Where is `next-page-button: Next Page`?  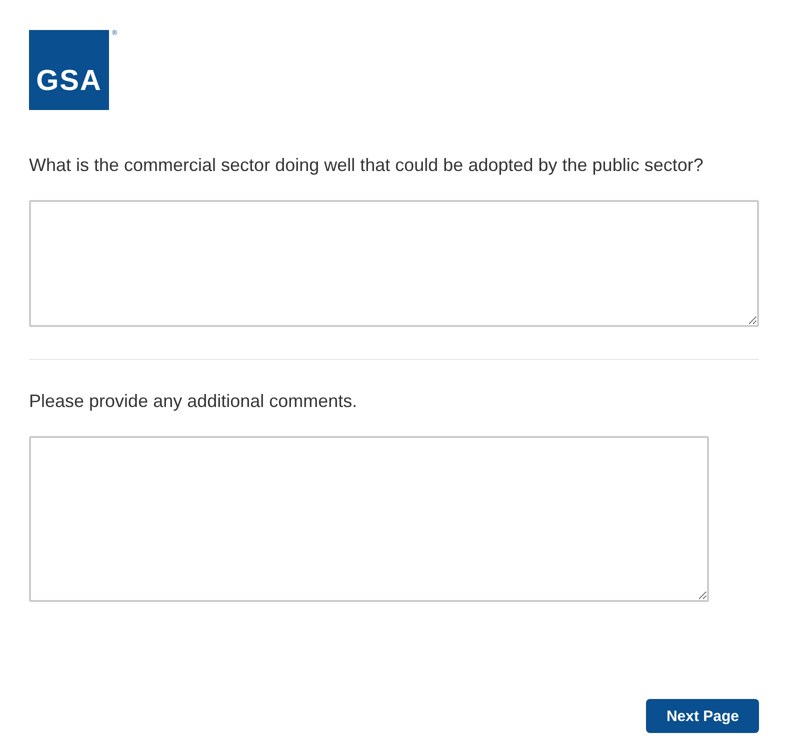 next-page-button: Next Page is located at coordinates (702, 716).